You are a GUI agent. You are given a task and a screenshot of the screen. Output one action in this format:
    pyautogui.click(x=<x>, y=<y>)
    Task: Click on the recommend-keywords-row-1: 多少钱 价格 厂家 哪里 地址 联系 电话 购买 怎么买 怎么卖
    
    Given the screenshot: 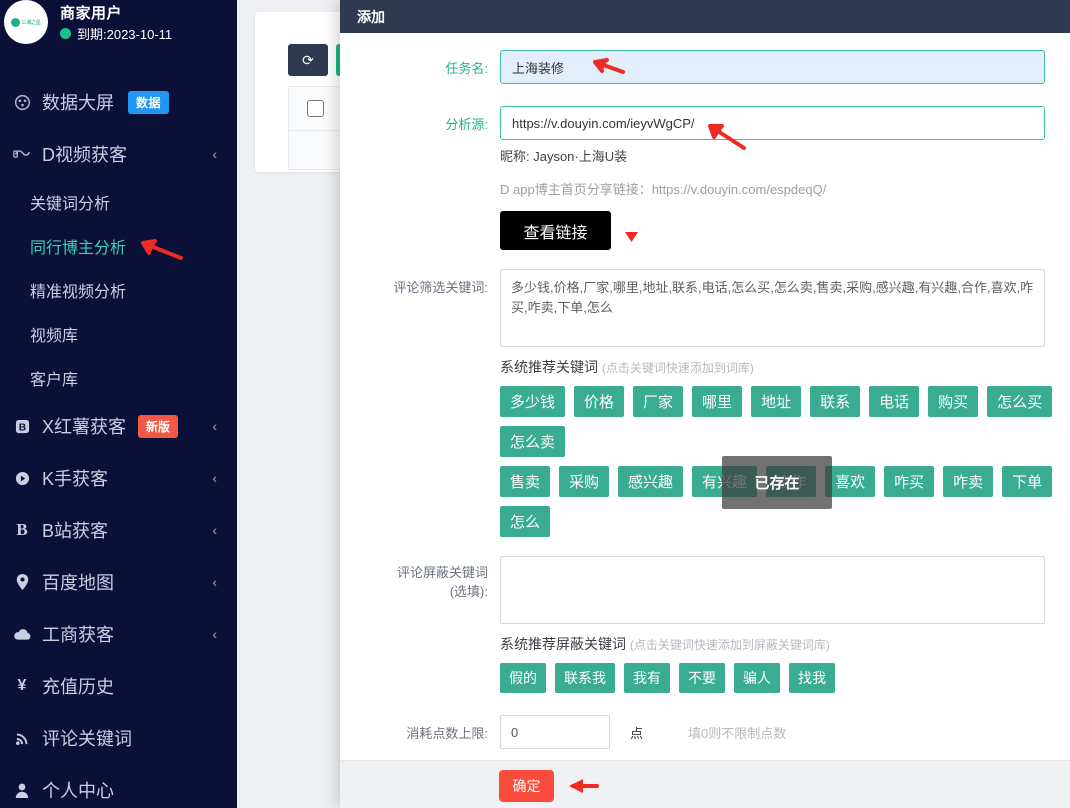 What is the action you would take?
    pyautogui.click(x=785, y=421)
    